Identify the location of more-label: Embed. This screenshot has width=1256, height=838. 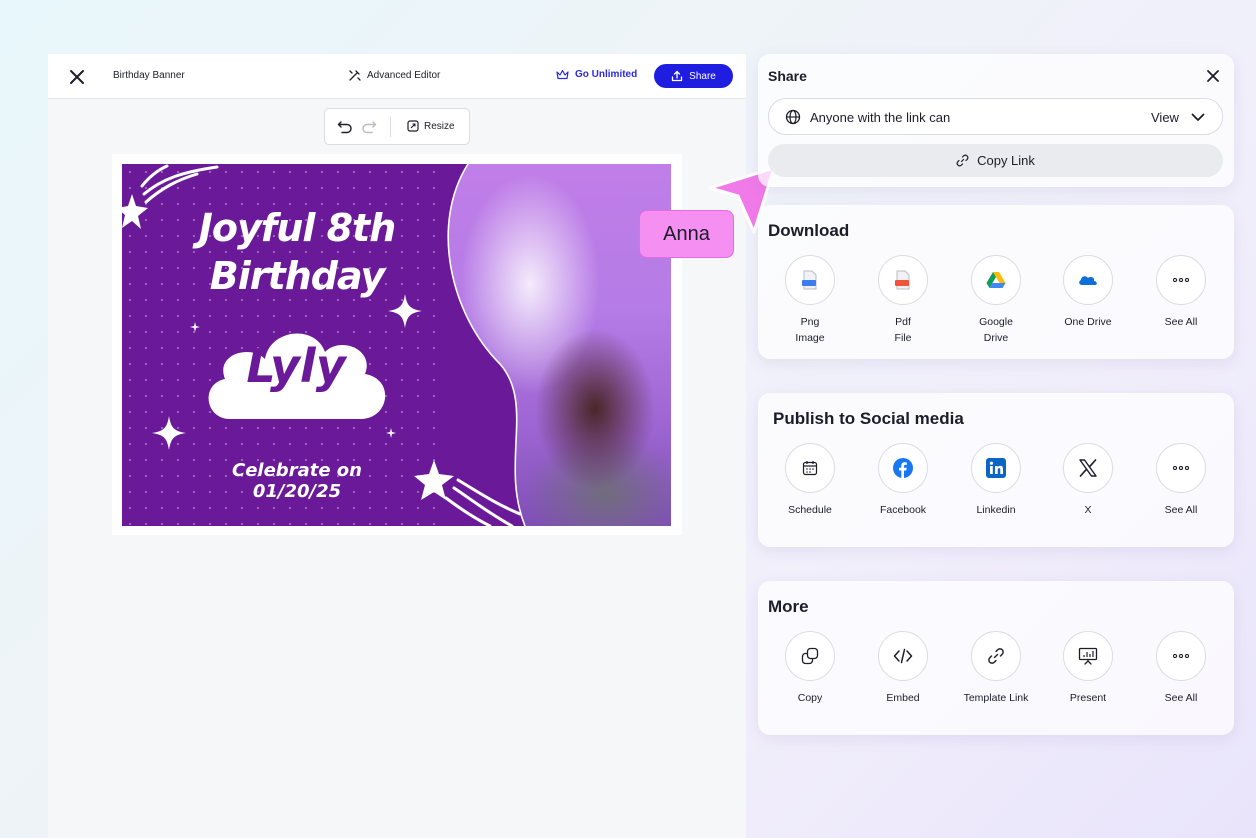
(903, 698).